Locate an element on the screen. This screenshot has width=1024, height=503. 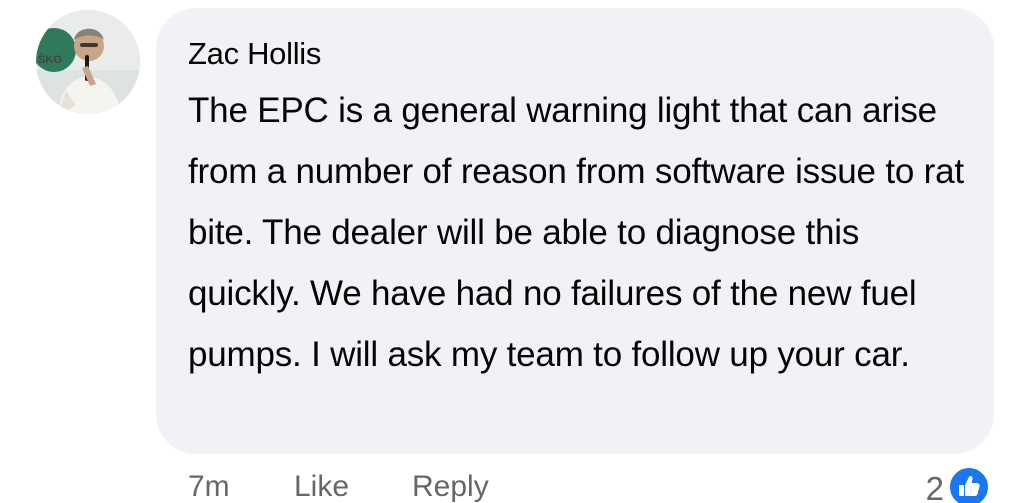
reply-button: Reply is located at coordinates (450, 486).